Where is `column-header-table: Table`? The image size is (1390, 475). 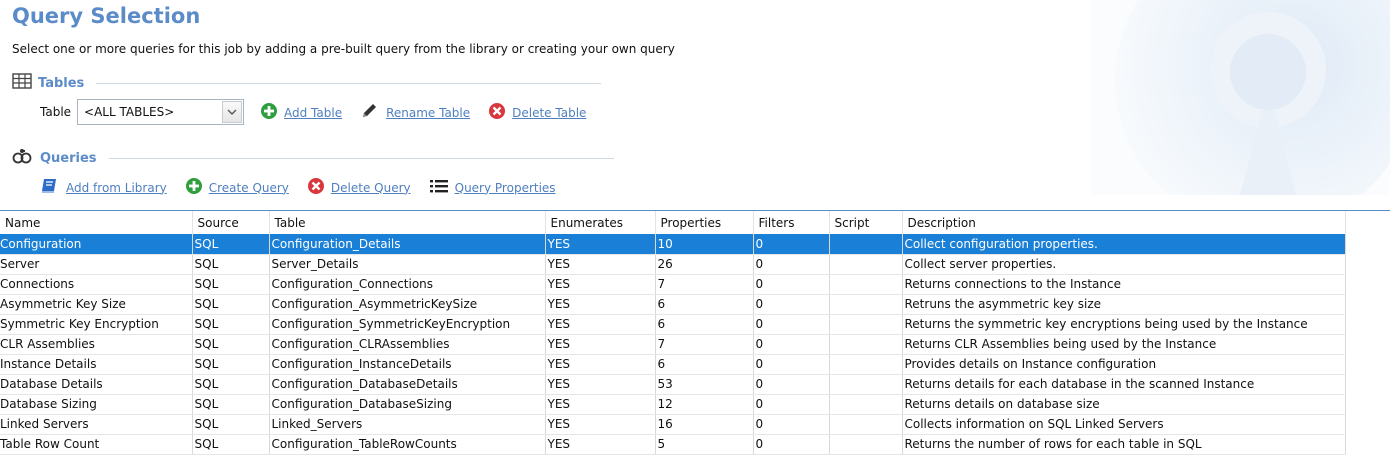 column-header-table: Table is located at coordinates (407, 222).